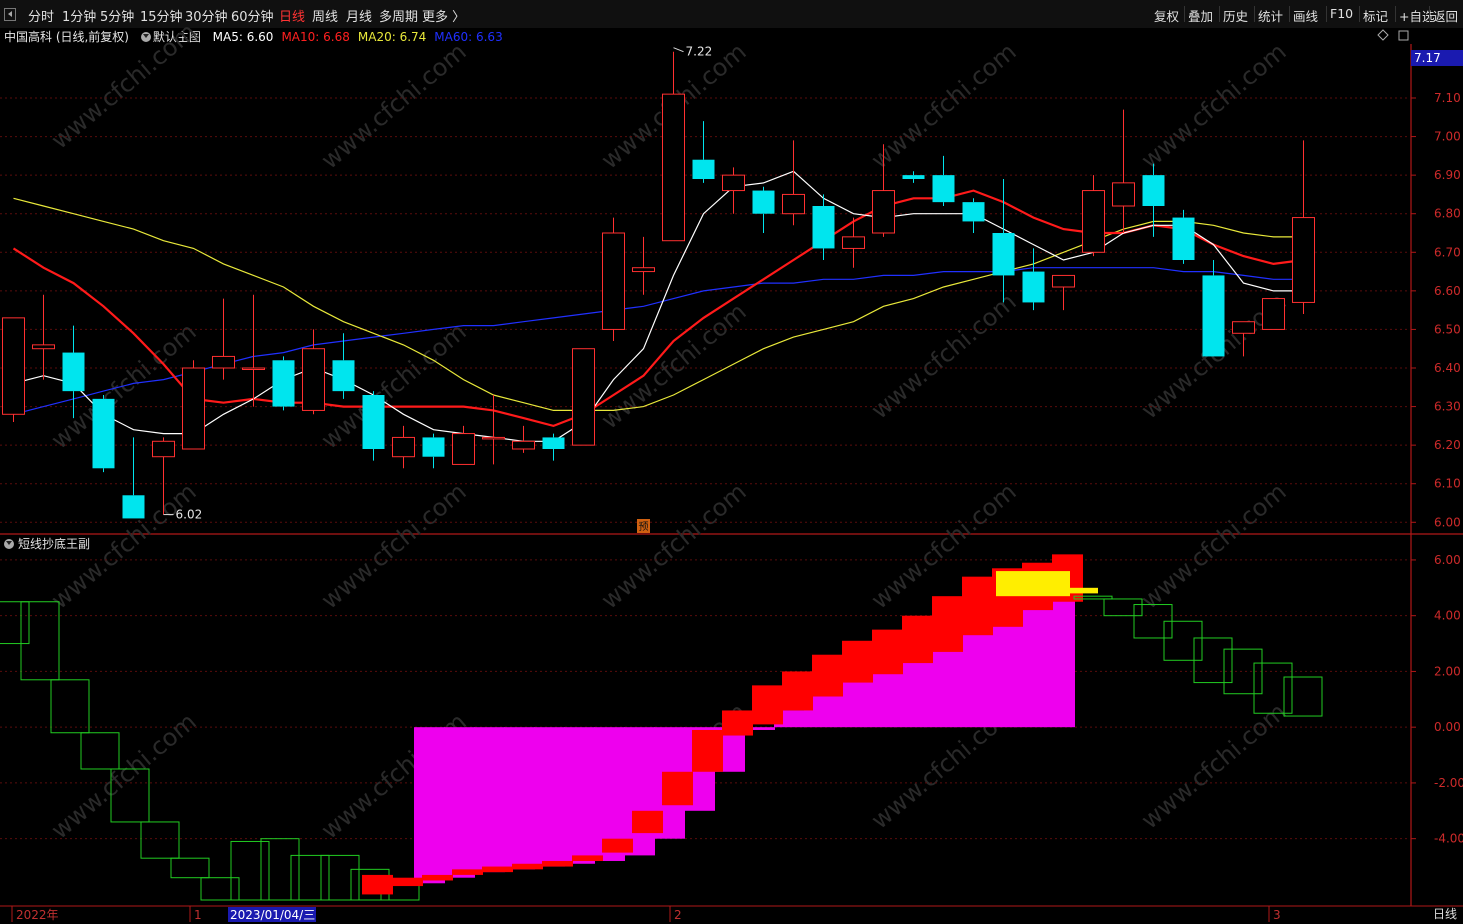  I want to click on forecast-marker-box, so click(643, 526).